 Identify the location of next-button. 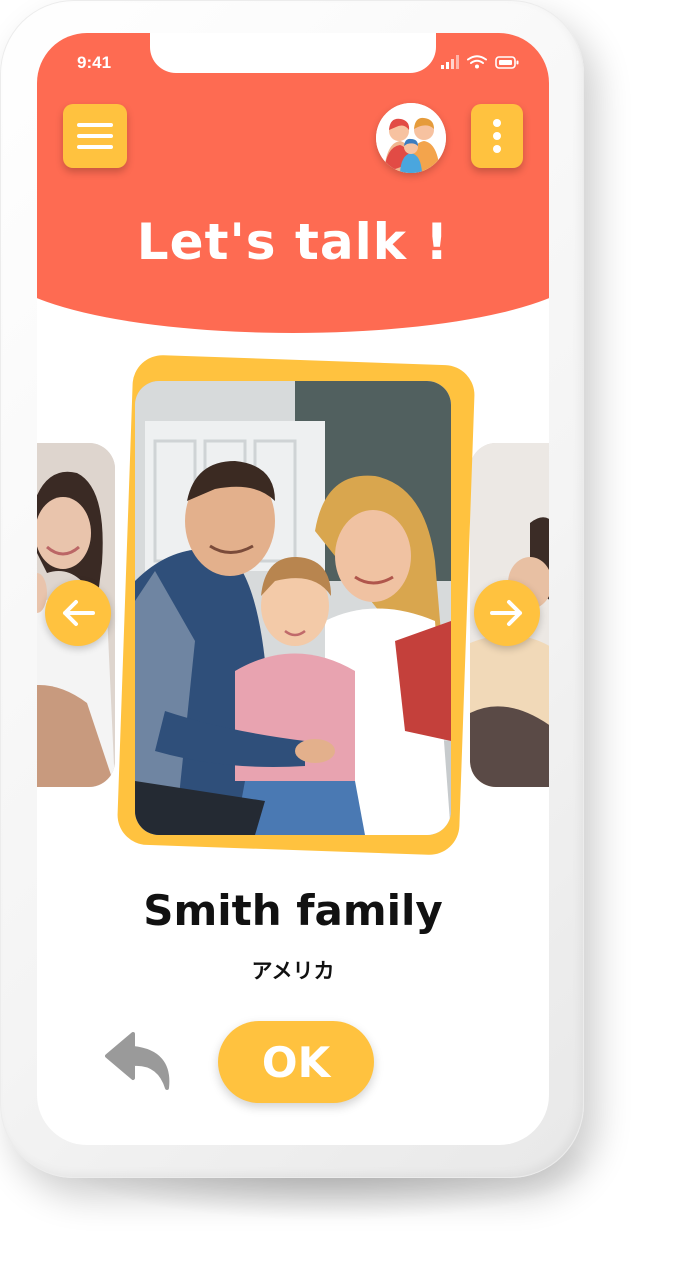
(507, 613).